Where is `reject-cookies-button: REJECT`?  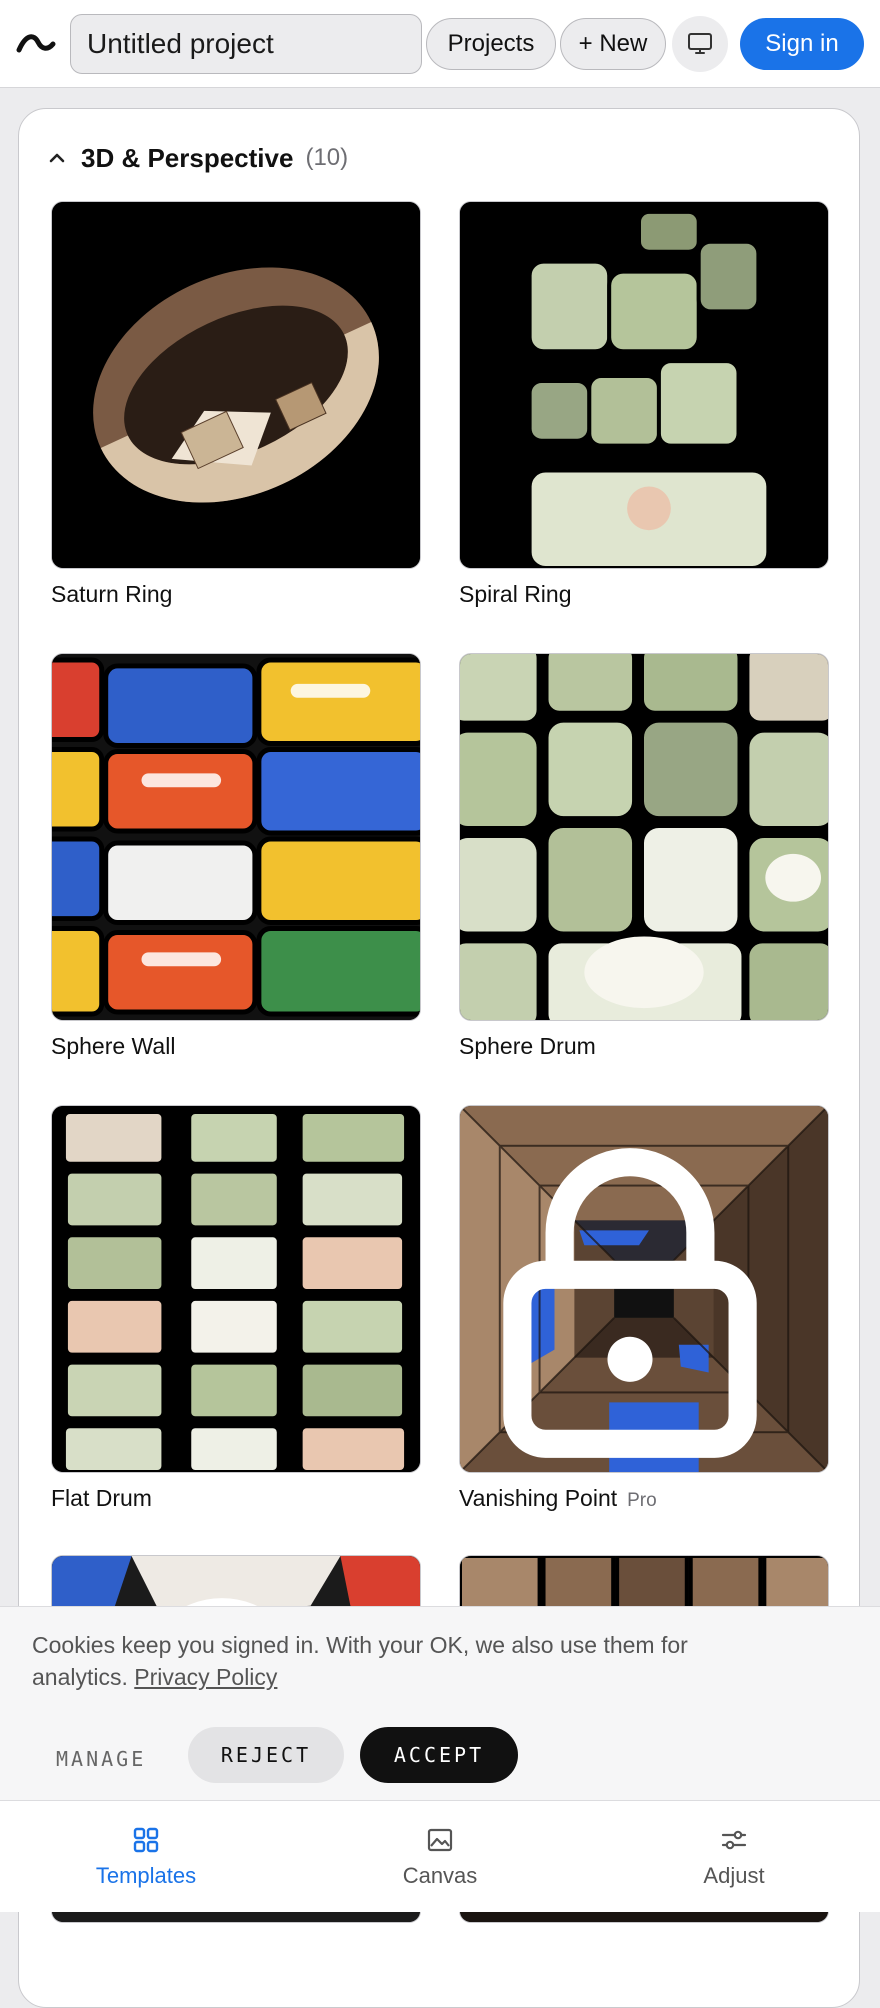
reject-cookies-button: REJECT is located at coordinates (266, 1755).